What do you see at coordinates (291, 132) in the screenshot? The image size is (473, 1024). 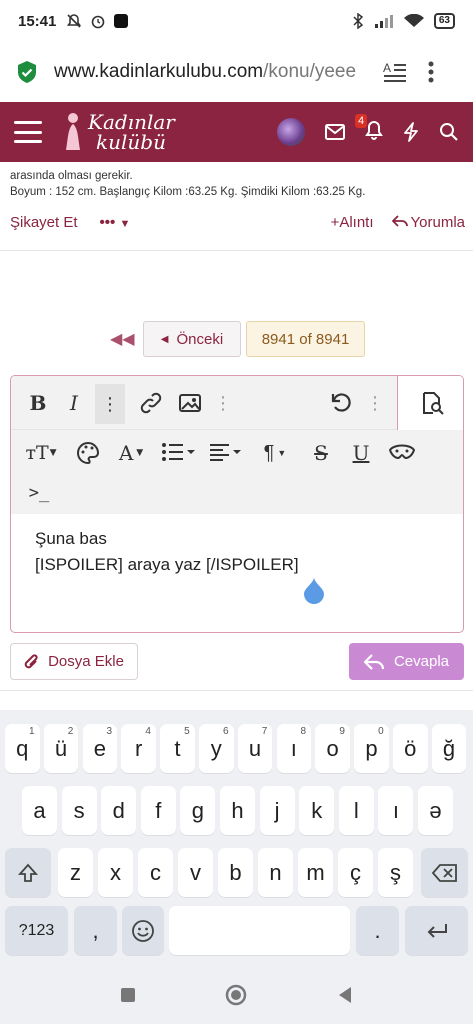 I see `avatar` at bounding box center [291, 132].